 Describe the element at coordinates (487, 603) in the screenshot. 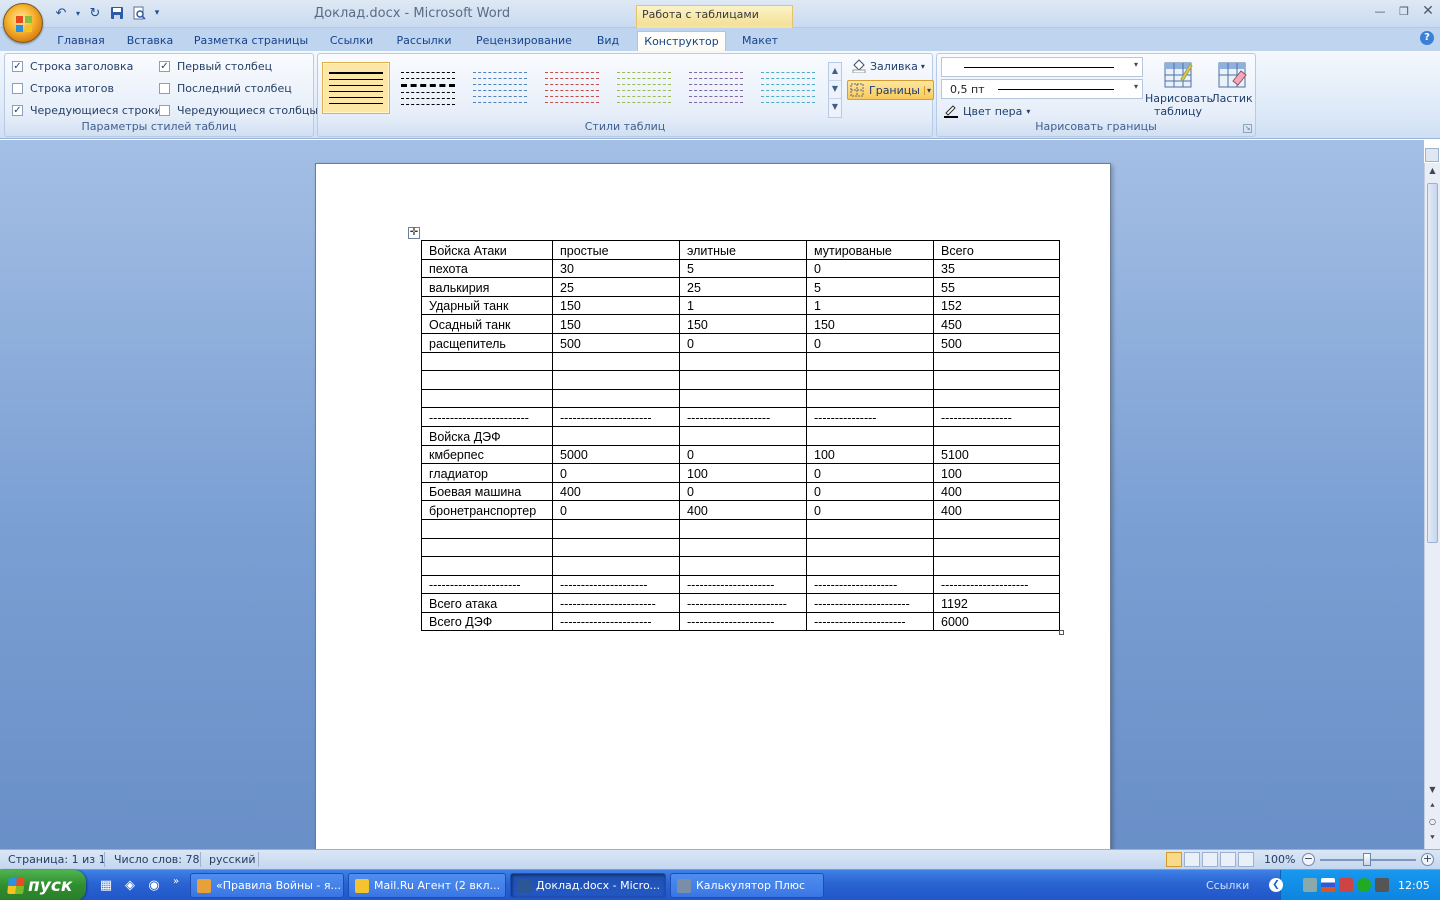

I see `table-cell: Всего атака` at that location.